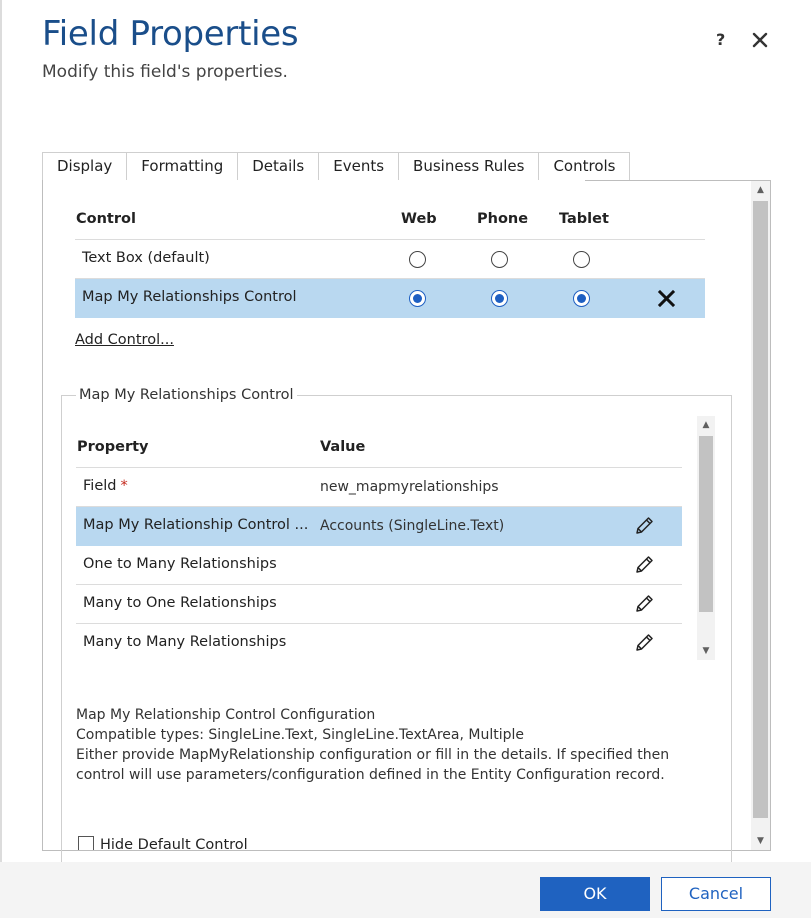  What do you see at coordinates (185, 642) in the screenshot?
I see `property-name: Many to Many Relationships` at bounding box center [185, 642].